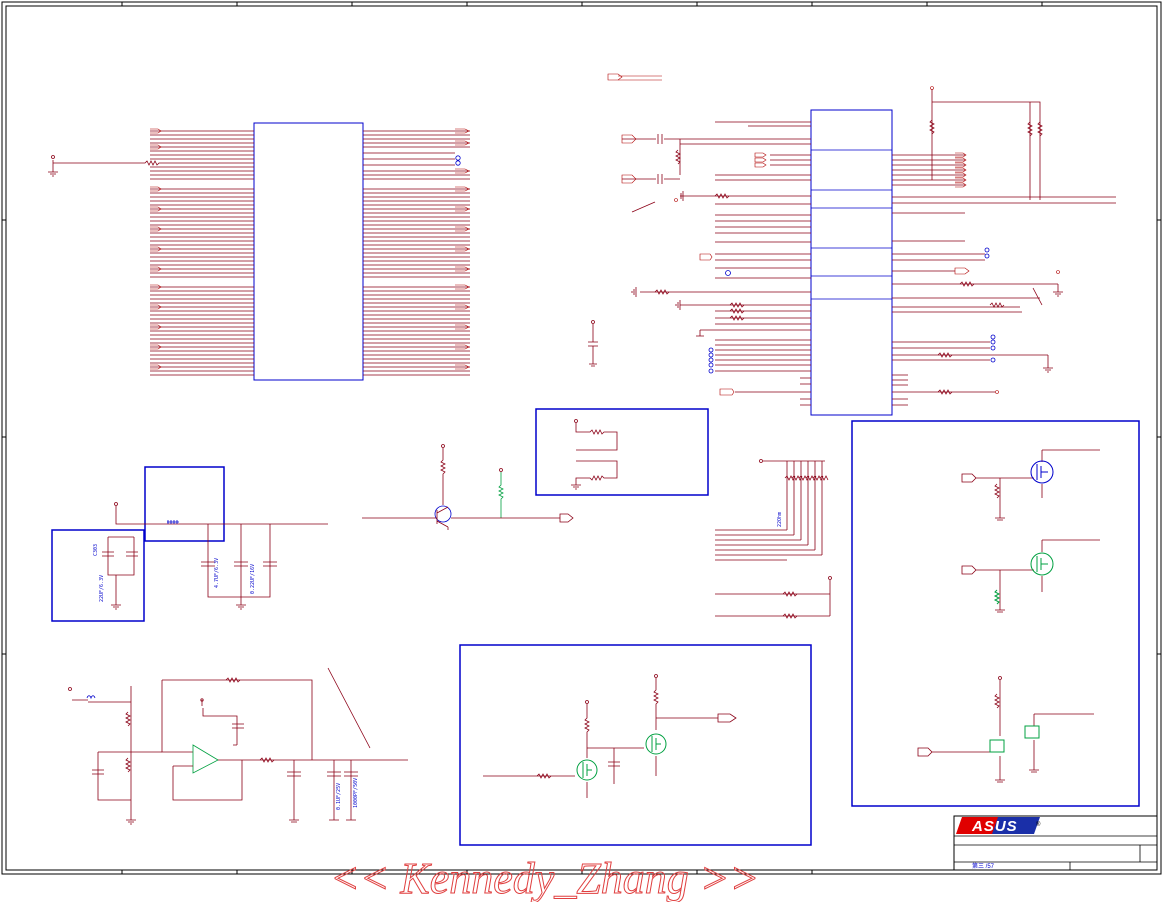  Describe the element at coordinates (593, 343) in the screenshot. I see `cap-standalone` at that location.